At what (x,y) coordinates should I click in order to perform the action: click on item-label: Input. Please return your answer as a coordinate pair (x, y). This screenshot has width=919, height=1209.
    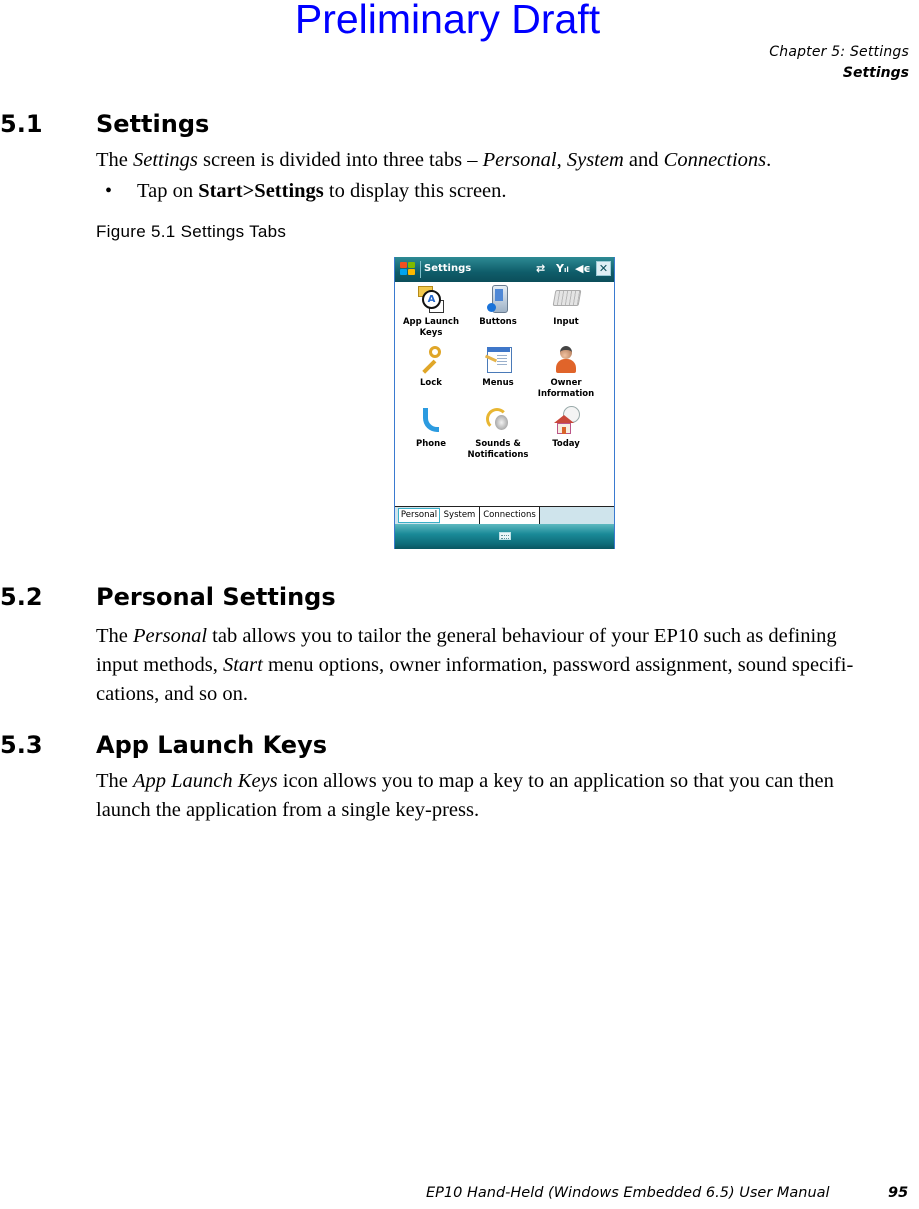
    Looking at the image, I should click on (566, 322).